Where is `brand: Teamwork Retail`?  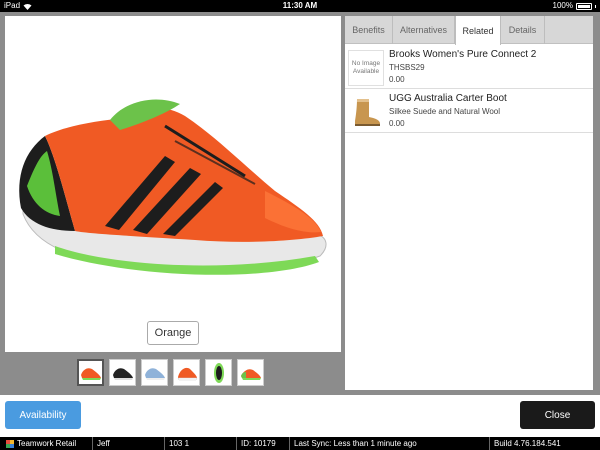
brand: Teamwork Retail is located at coordinates (41, 443).